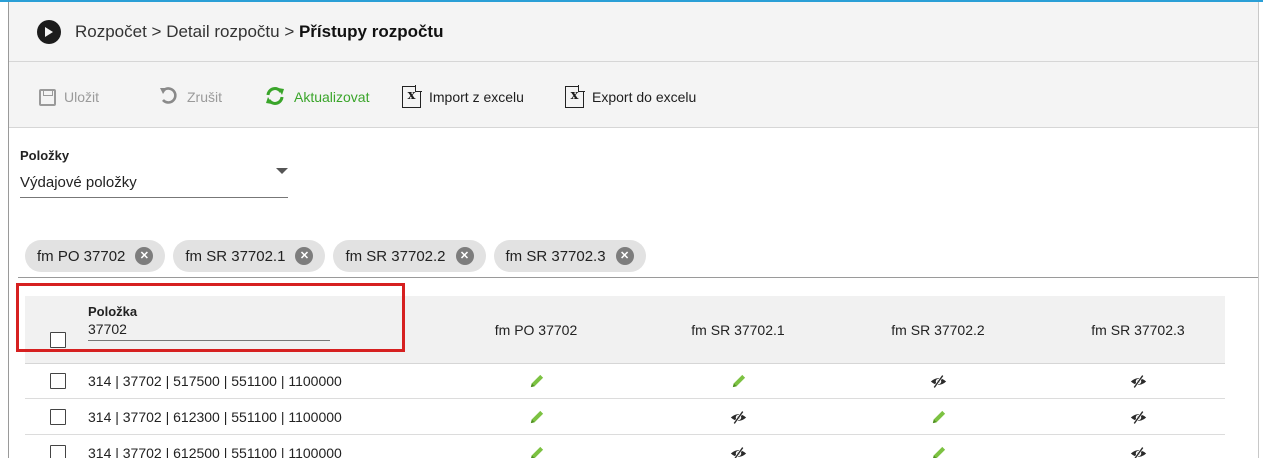 The image size is (1263, 458). What do you see at coordinates (111, 31) in the screenshot?
I see `breadcrumb-item-budget: Rozpočet` at bounding box center [111, 31].